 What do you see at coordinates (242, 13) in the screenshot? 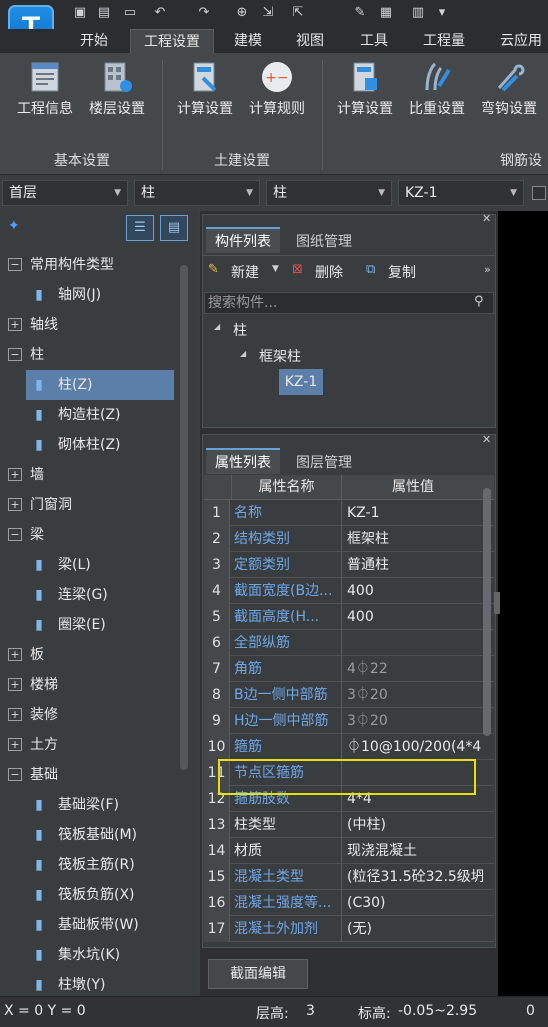
I see `snap-icon: ⊕` at bounding box center [242, 13].